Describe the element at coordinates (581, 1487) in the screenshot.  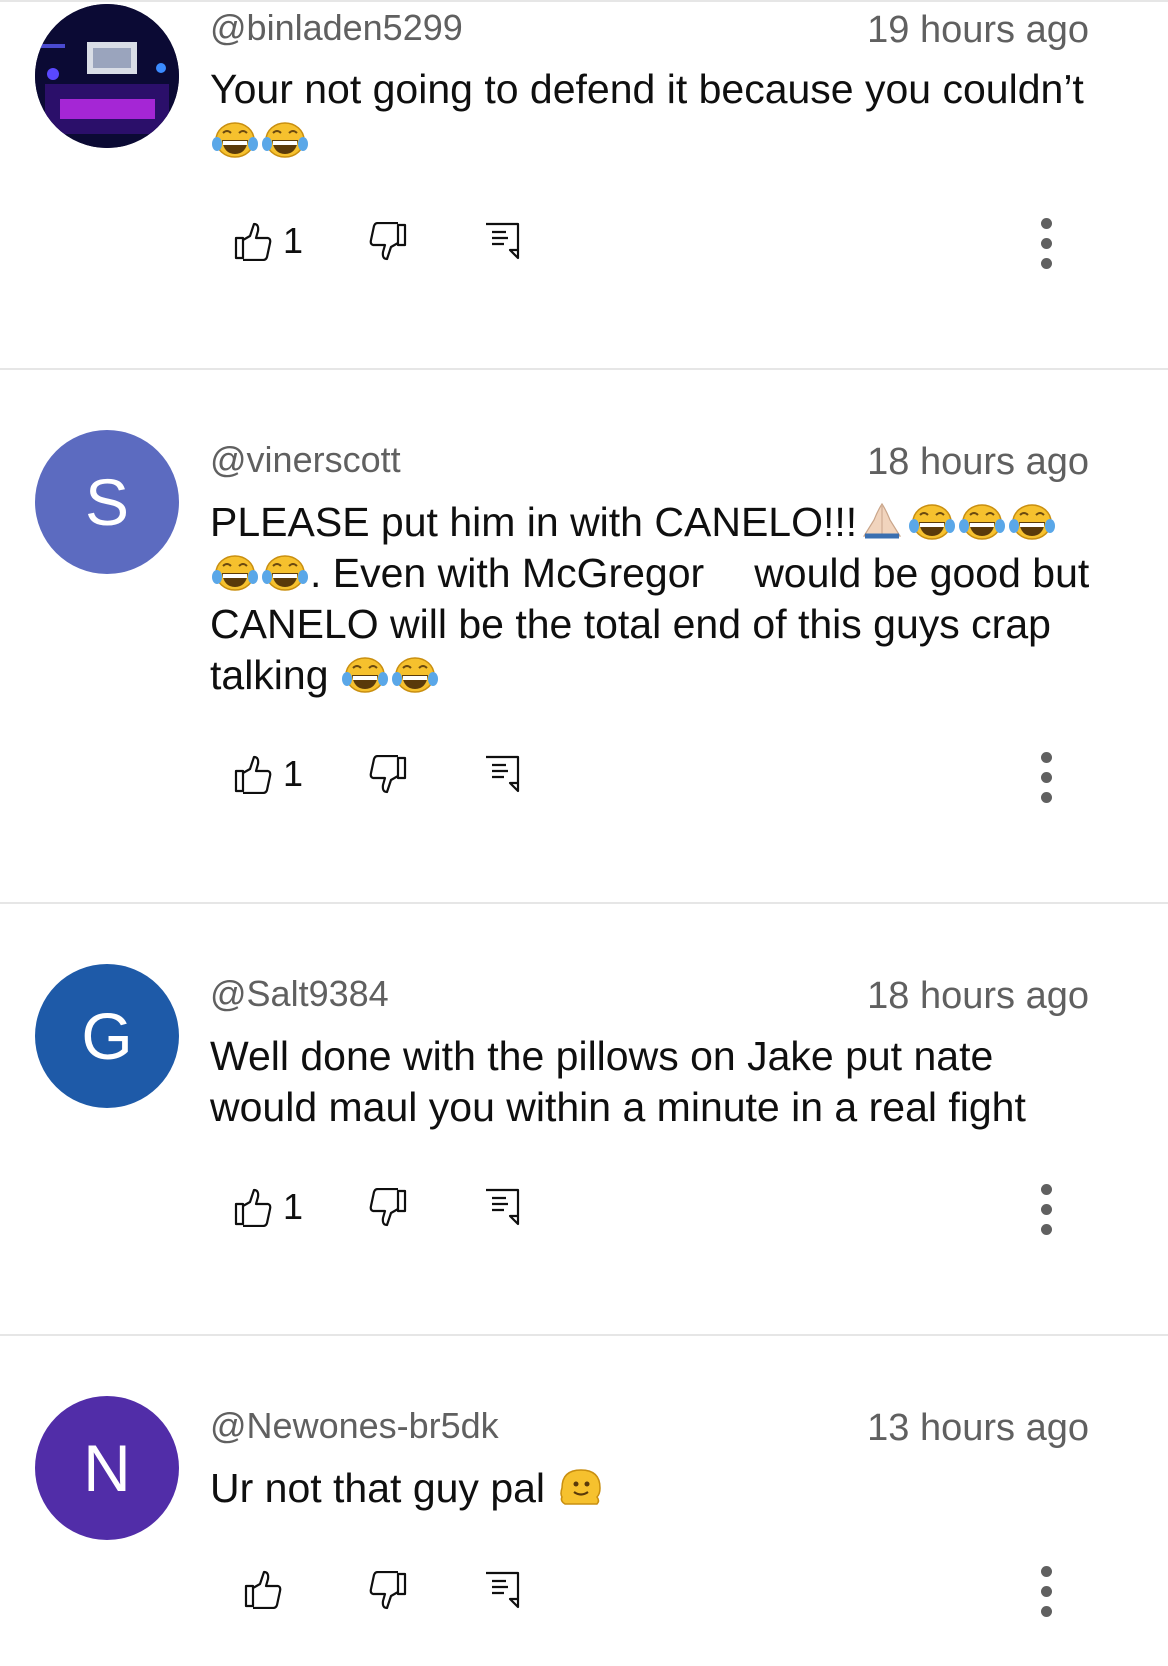
I see `melting-face-emoji` at that location.